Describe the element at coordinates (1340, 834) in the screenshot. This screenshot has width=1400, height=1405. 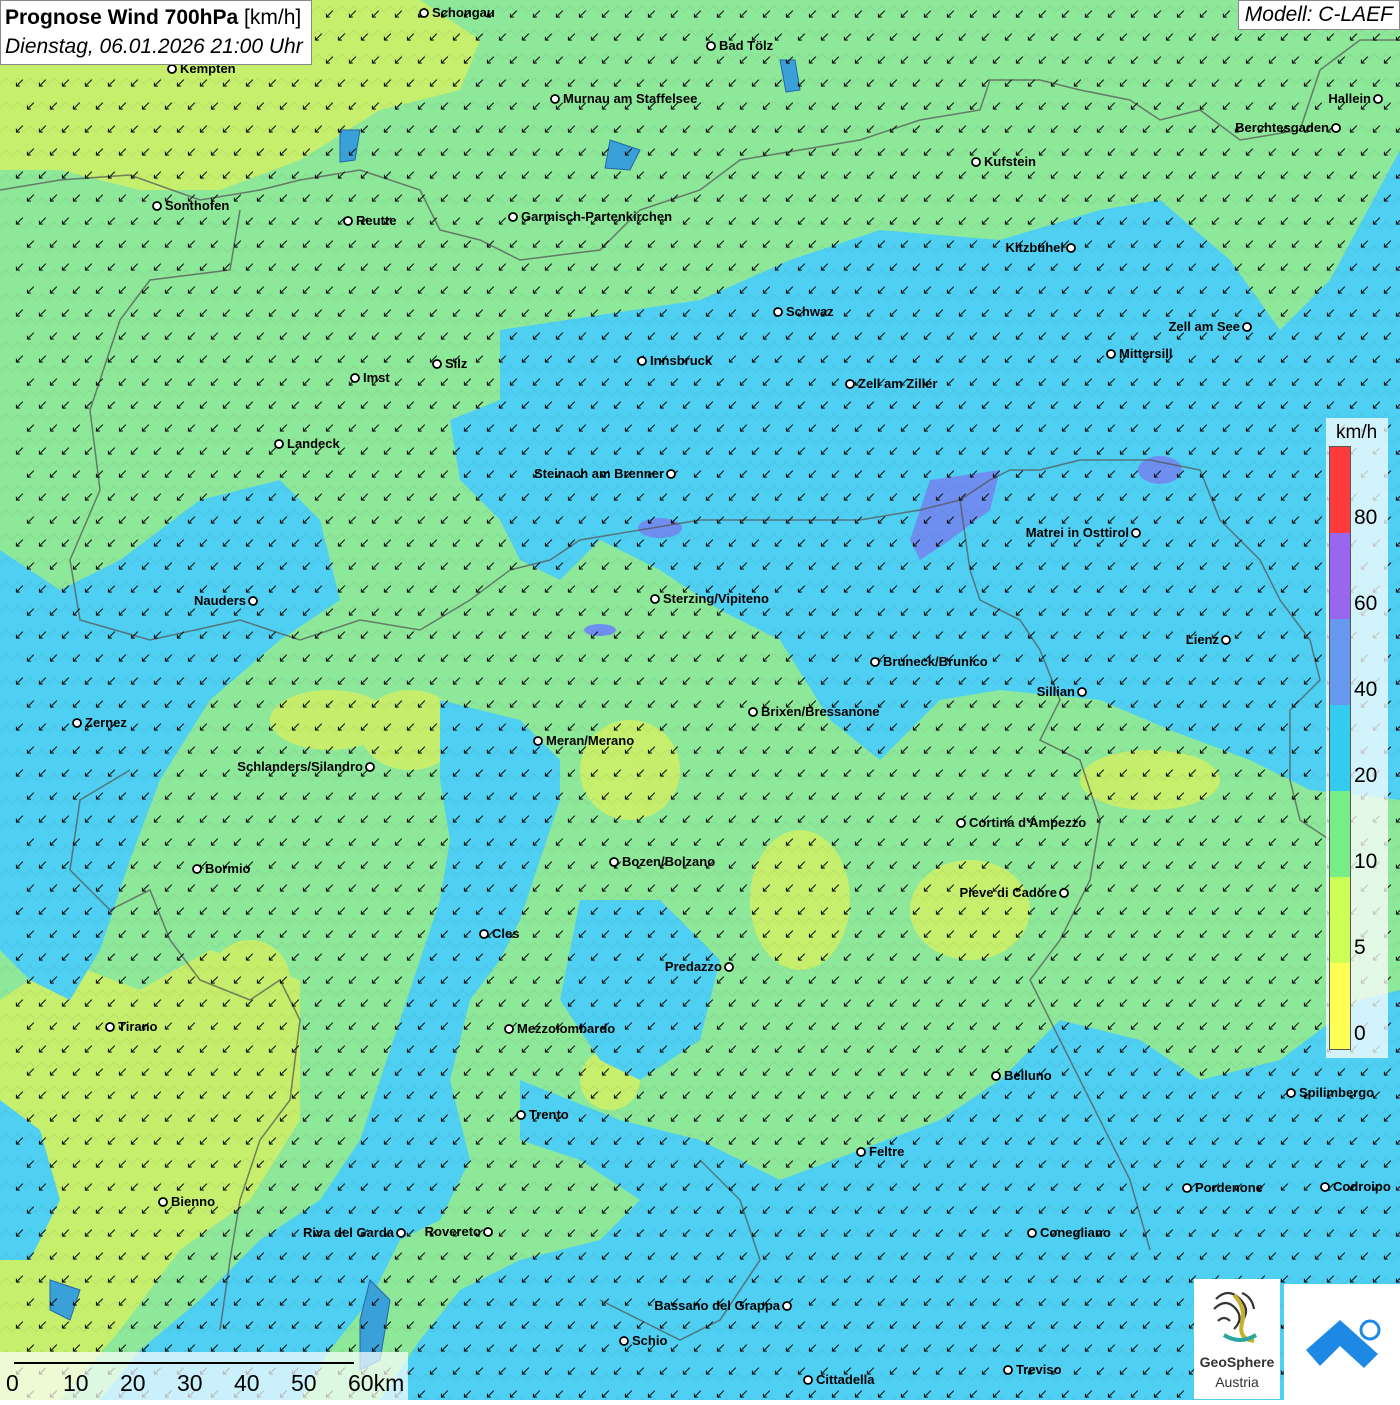
I see `legend-segment` at that location.